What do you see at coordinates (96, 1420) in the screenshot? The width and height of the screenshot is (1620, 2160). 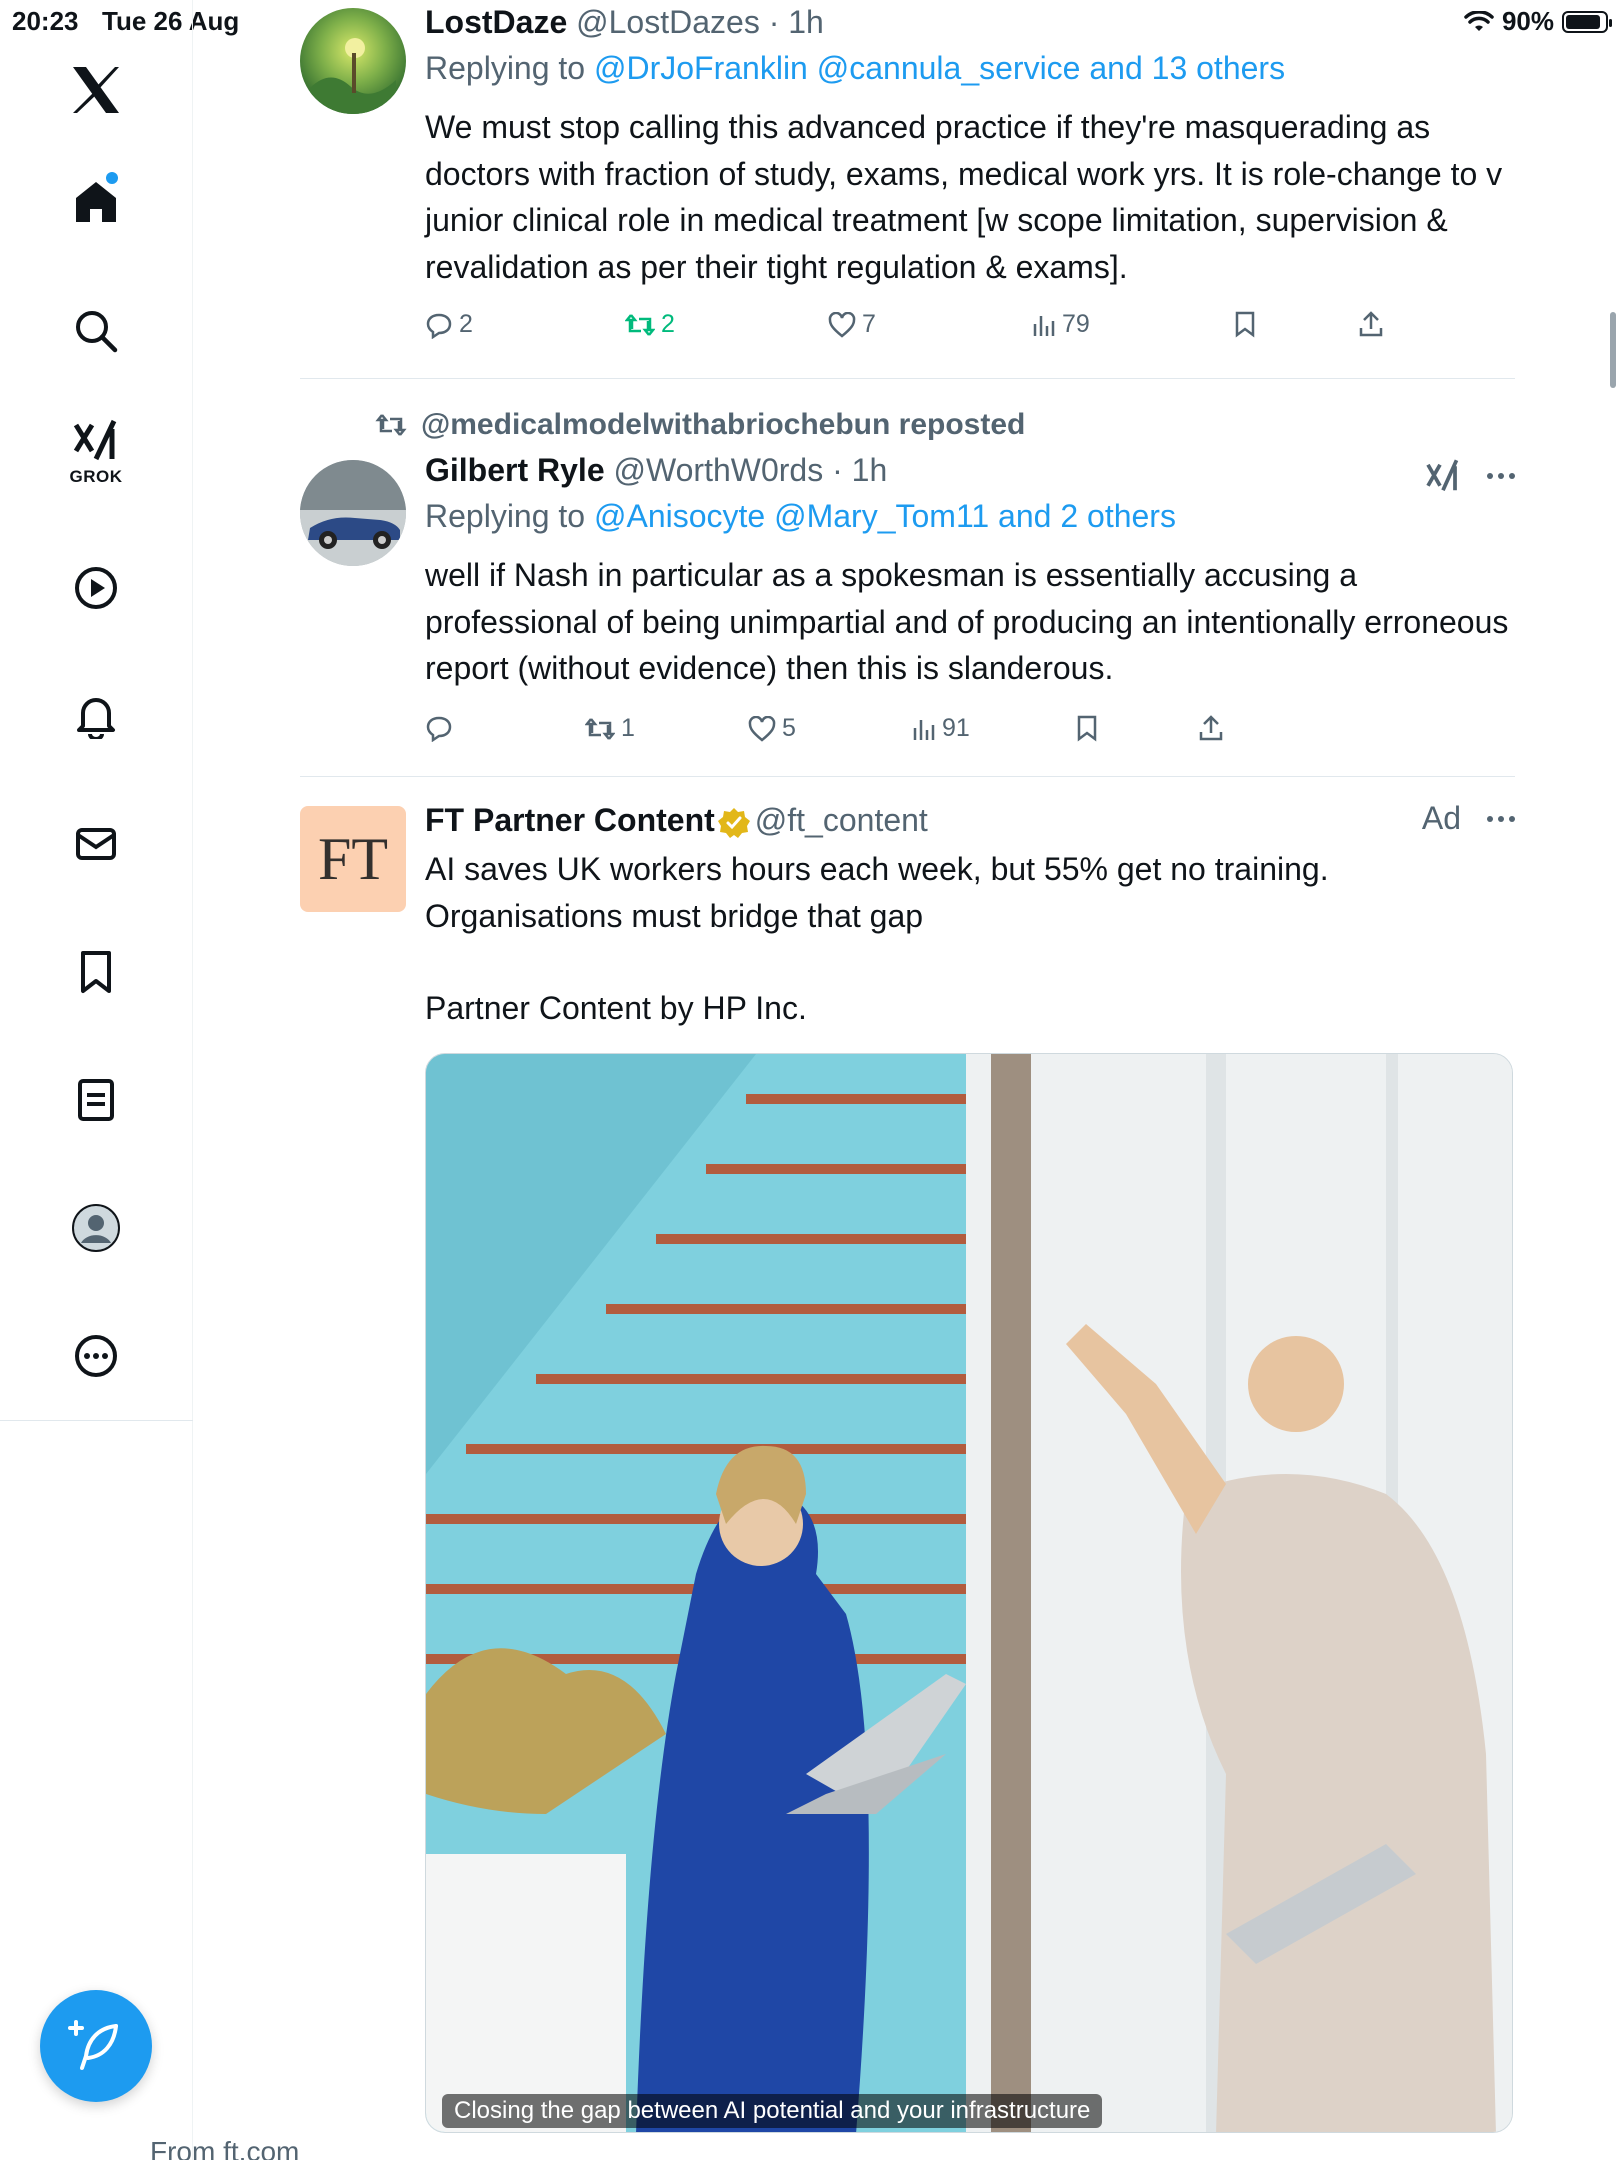 I see `sidebar-divider` at bounding box center [96, 1420].